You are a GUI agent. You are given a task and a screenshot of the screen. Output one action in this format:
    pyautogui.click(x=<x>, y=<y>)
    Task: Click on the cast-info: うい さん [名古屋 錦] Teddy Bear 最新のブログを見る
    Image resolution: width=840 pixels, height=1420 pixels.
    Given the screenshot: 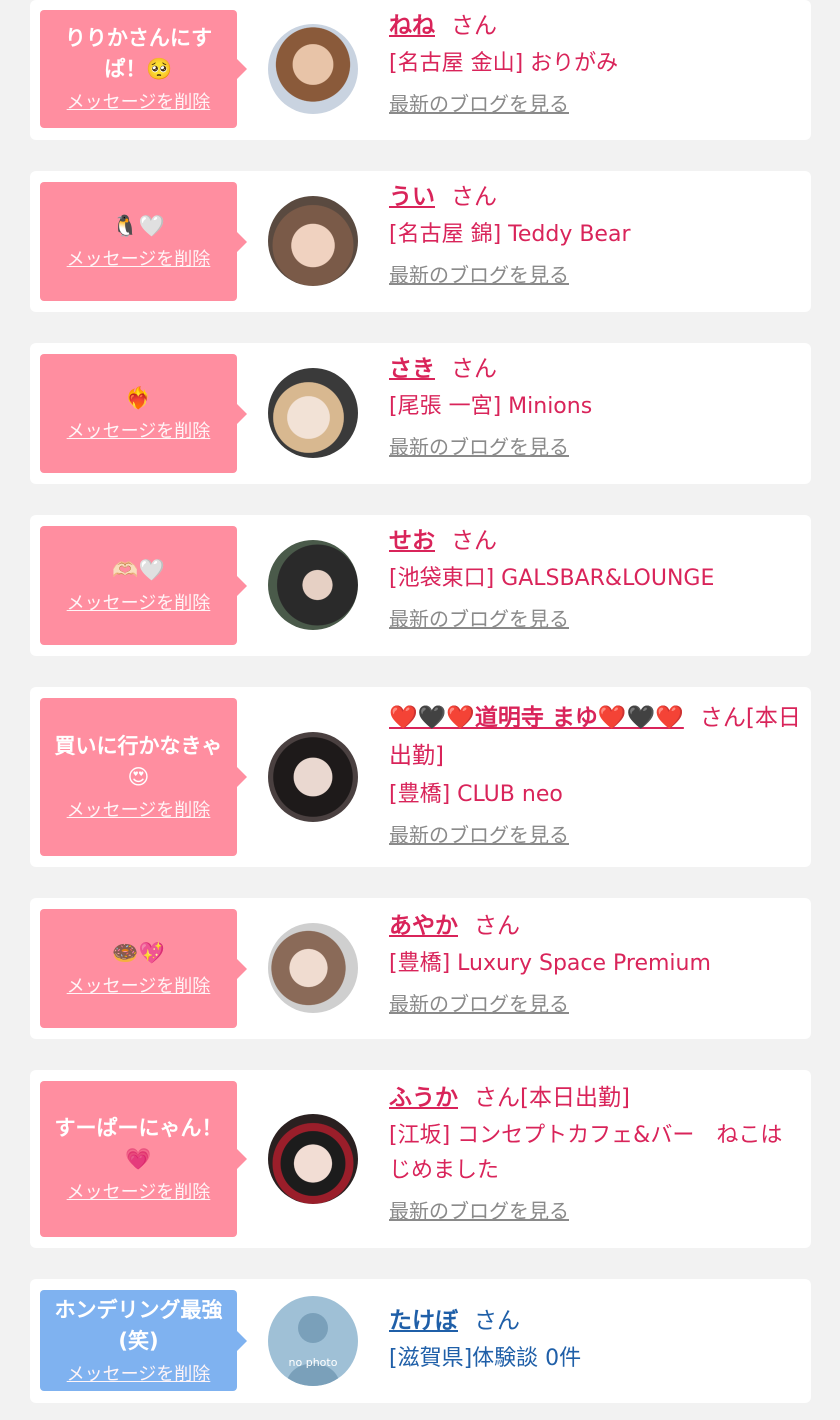 What is the action you would take?
    pyautogui.click(x=595, y=233)
    